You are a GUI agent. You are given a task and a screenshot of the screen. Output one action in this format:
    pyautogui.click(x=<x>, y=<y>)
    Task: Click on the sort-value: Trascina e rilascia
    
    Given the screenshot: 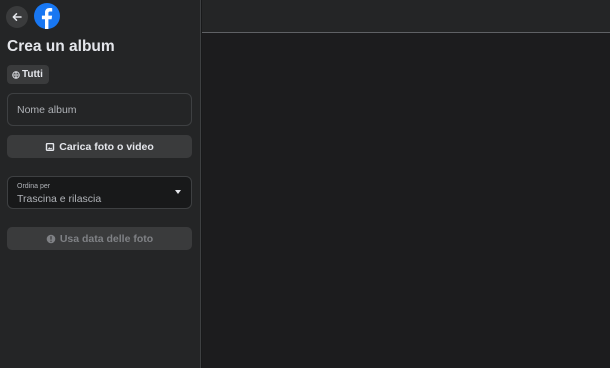 What is the action you would take?
    pyautogui.click(x=59, y=199)
    